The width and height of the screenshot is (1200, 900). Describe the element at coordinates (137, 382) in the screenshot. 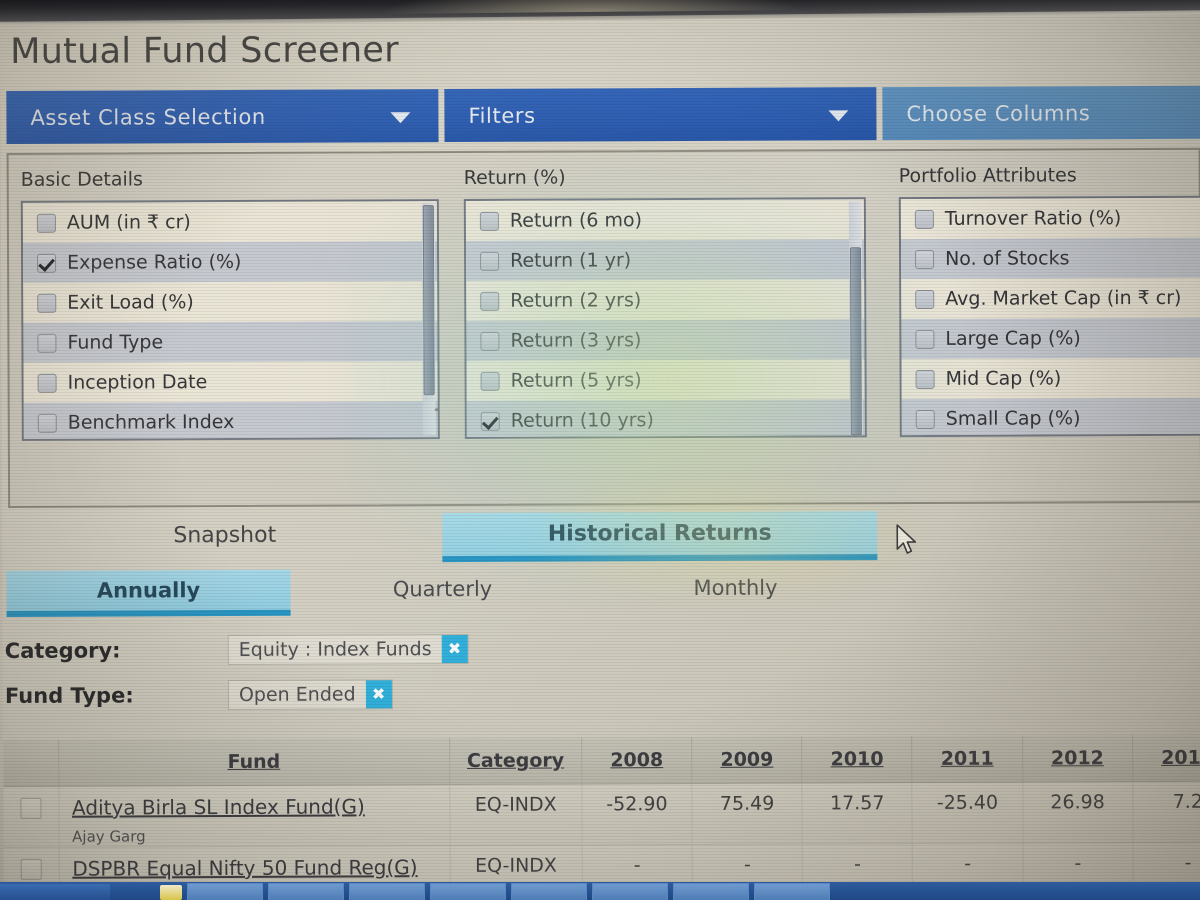

I see `option-label: Inception Date` at that location.